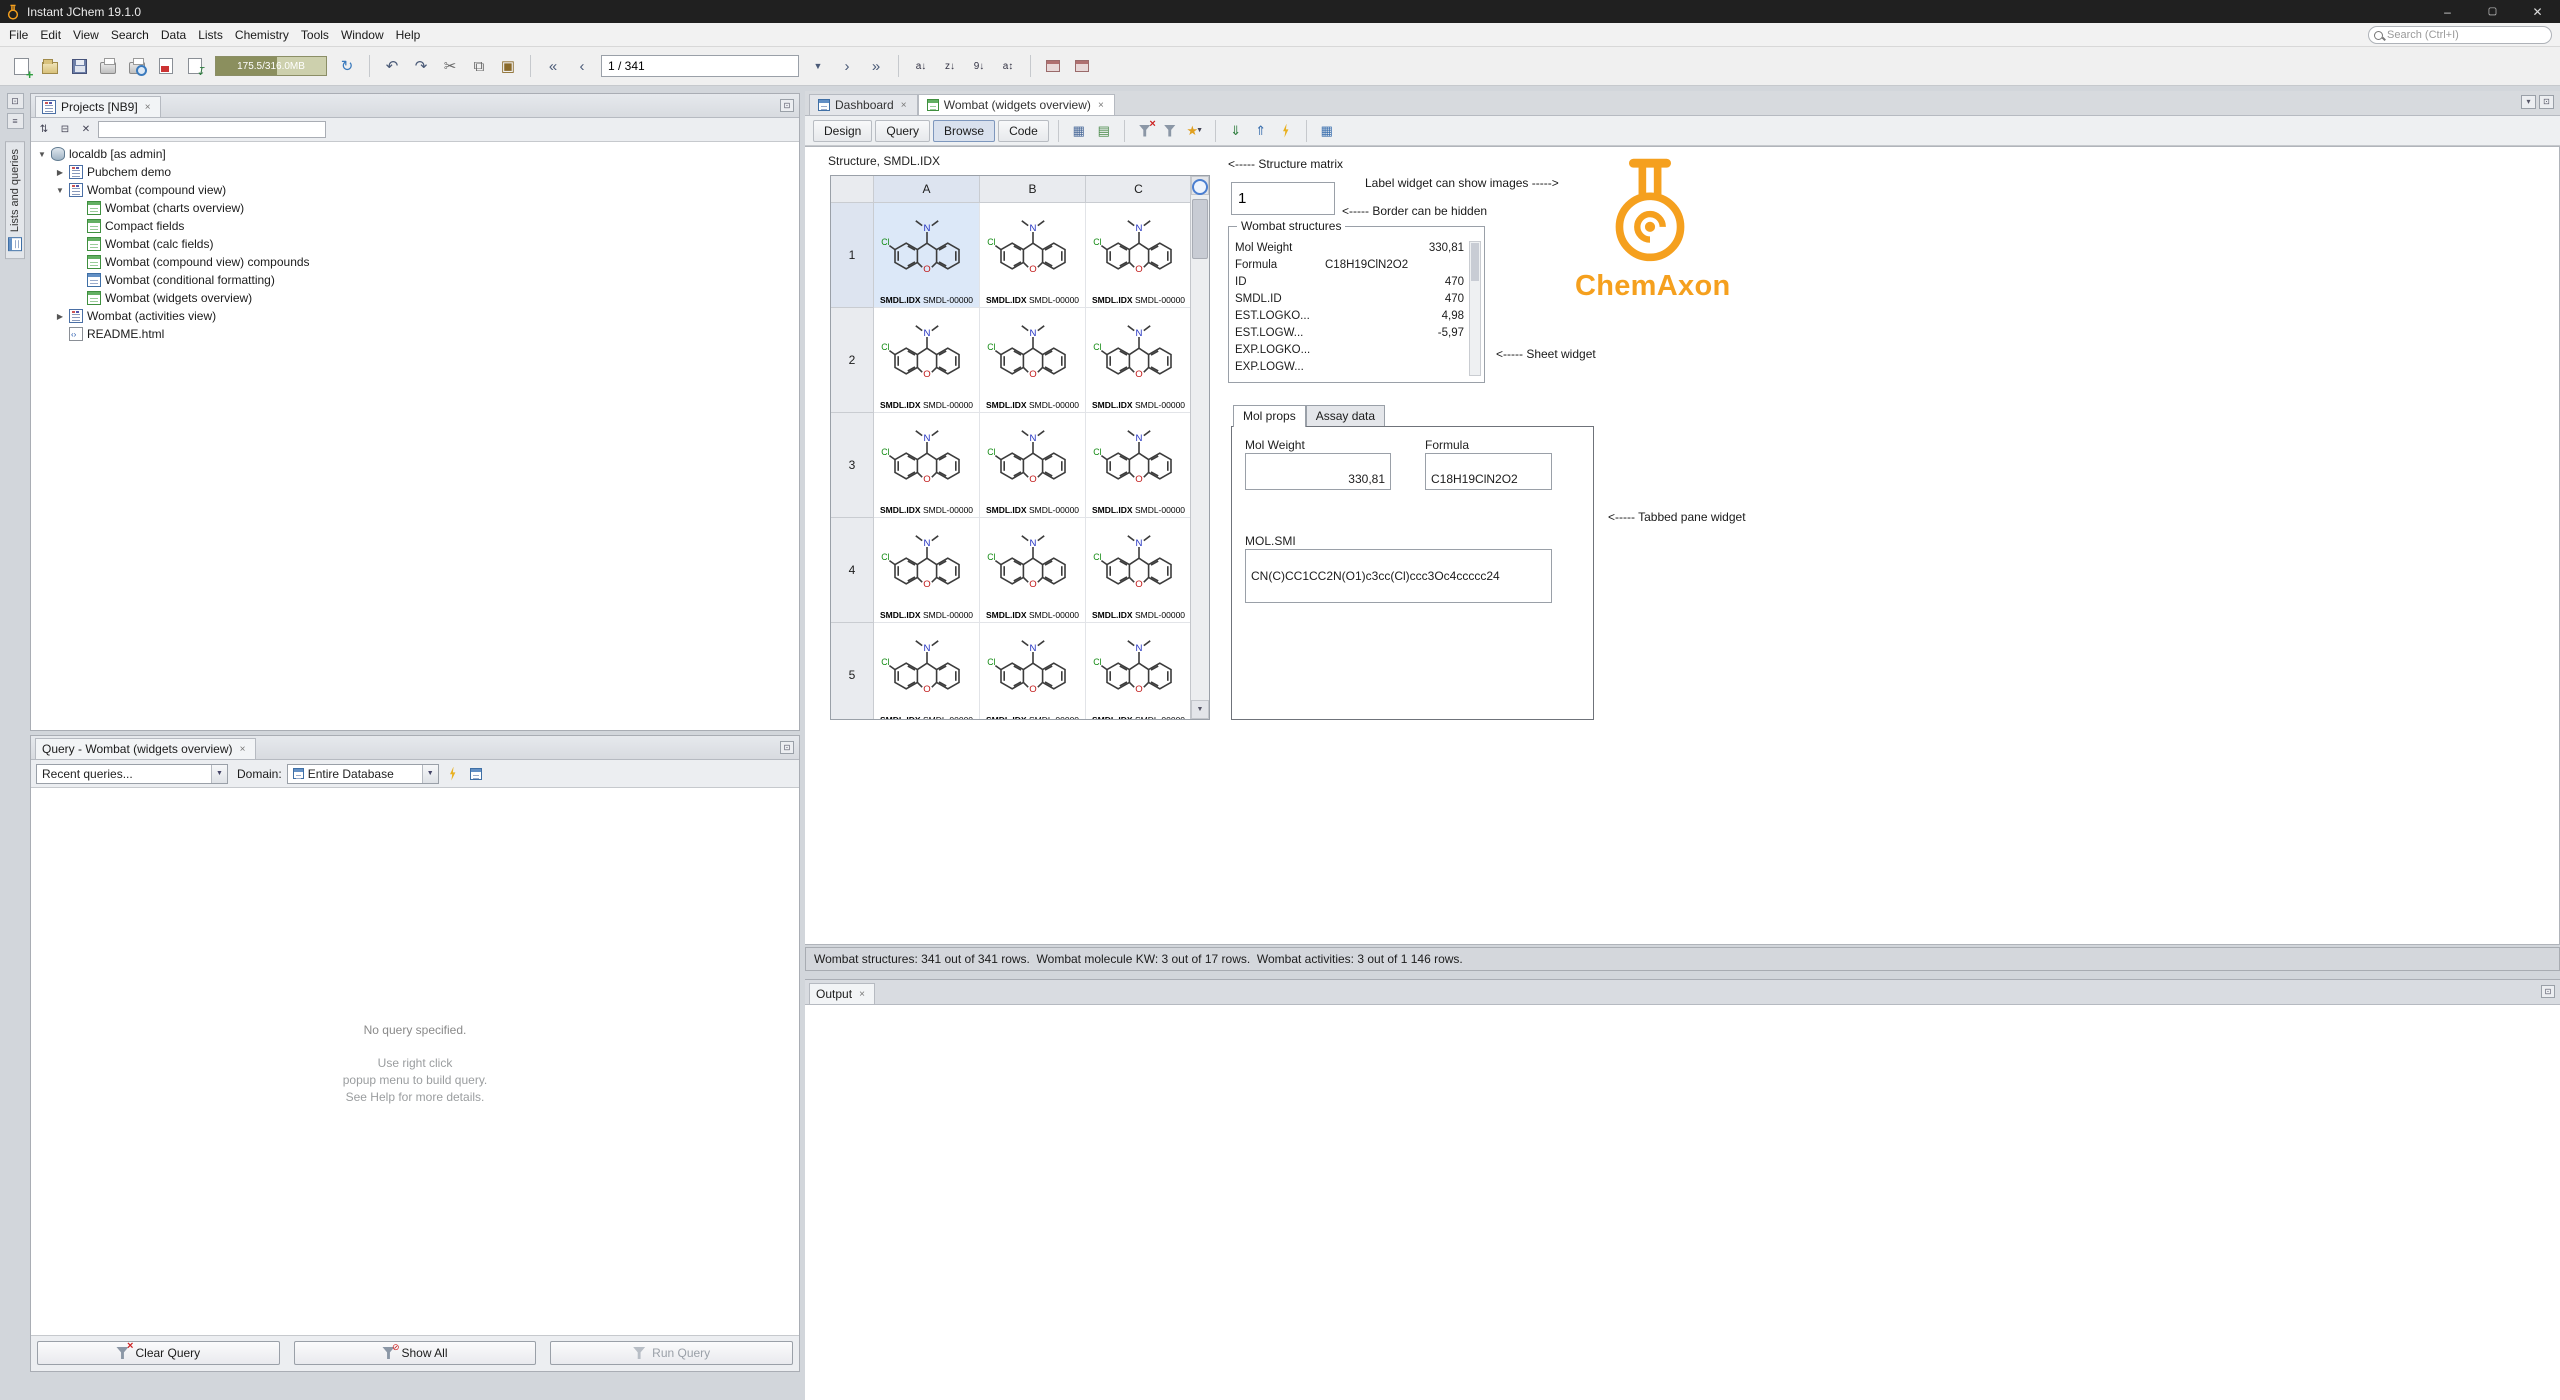  What do you see at coordinates (1349, 281) in the screenshot?
I see `sheet-row: ID 470` at bounding box center [1349, 281].